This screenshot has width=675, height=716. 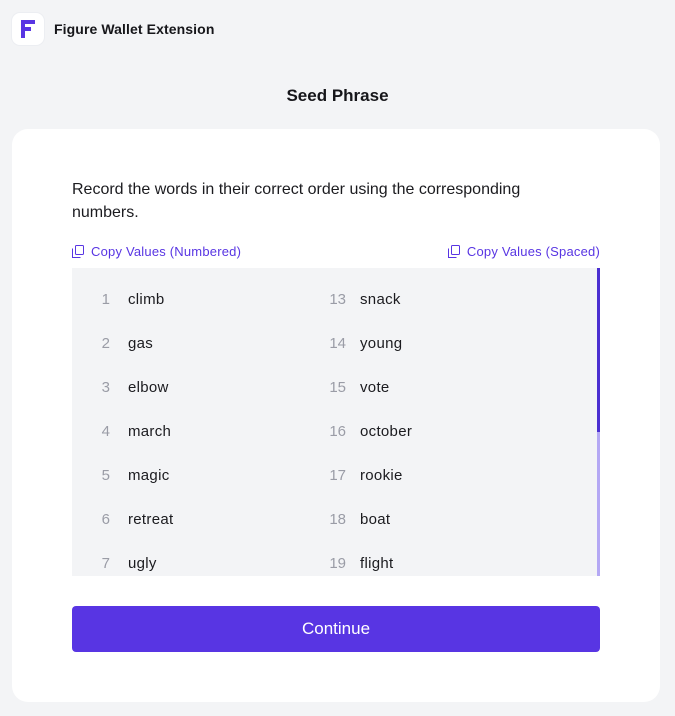 What do you see at coordinates (121, 488) in the screenshot?
I see `word-item: 5 magic` at bounding box center [121, 488].